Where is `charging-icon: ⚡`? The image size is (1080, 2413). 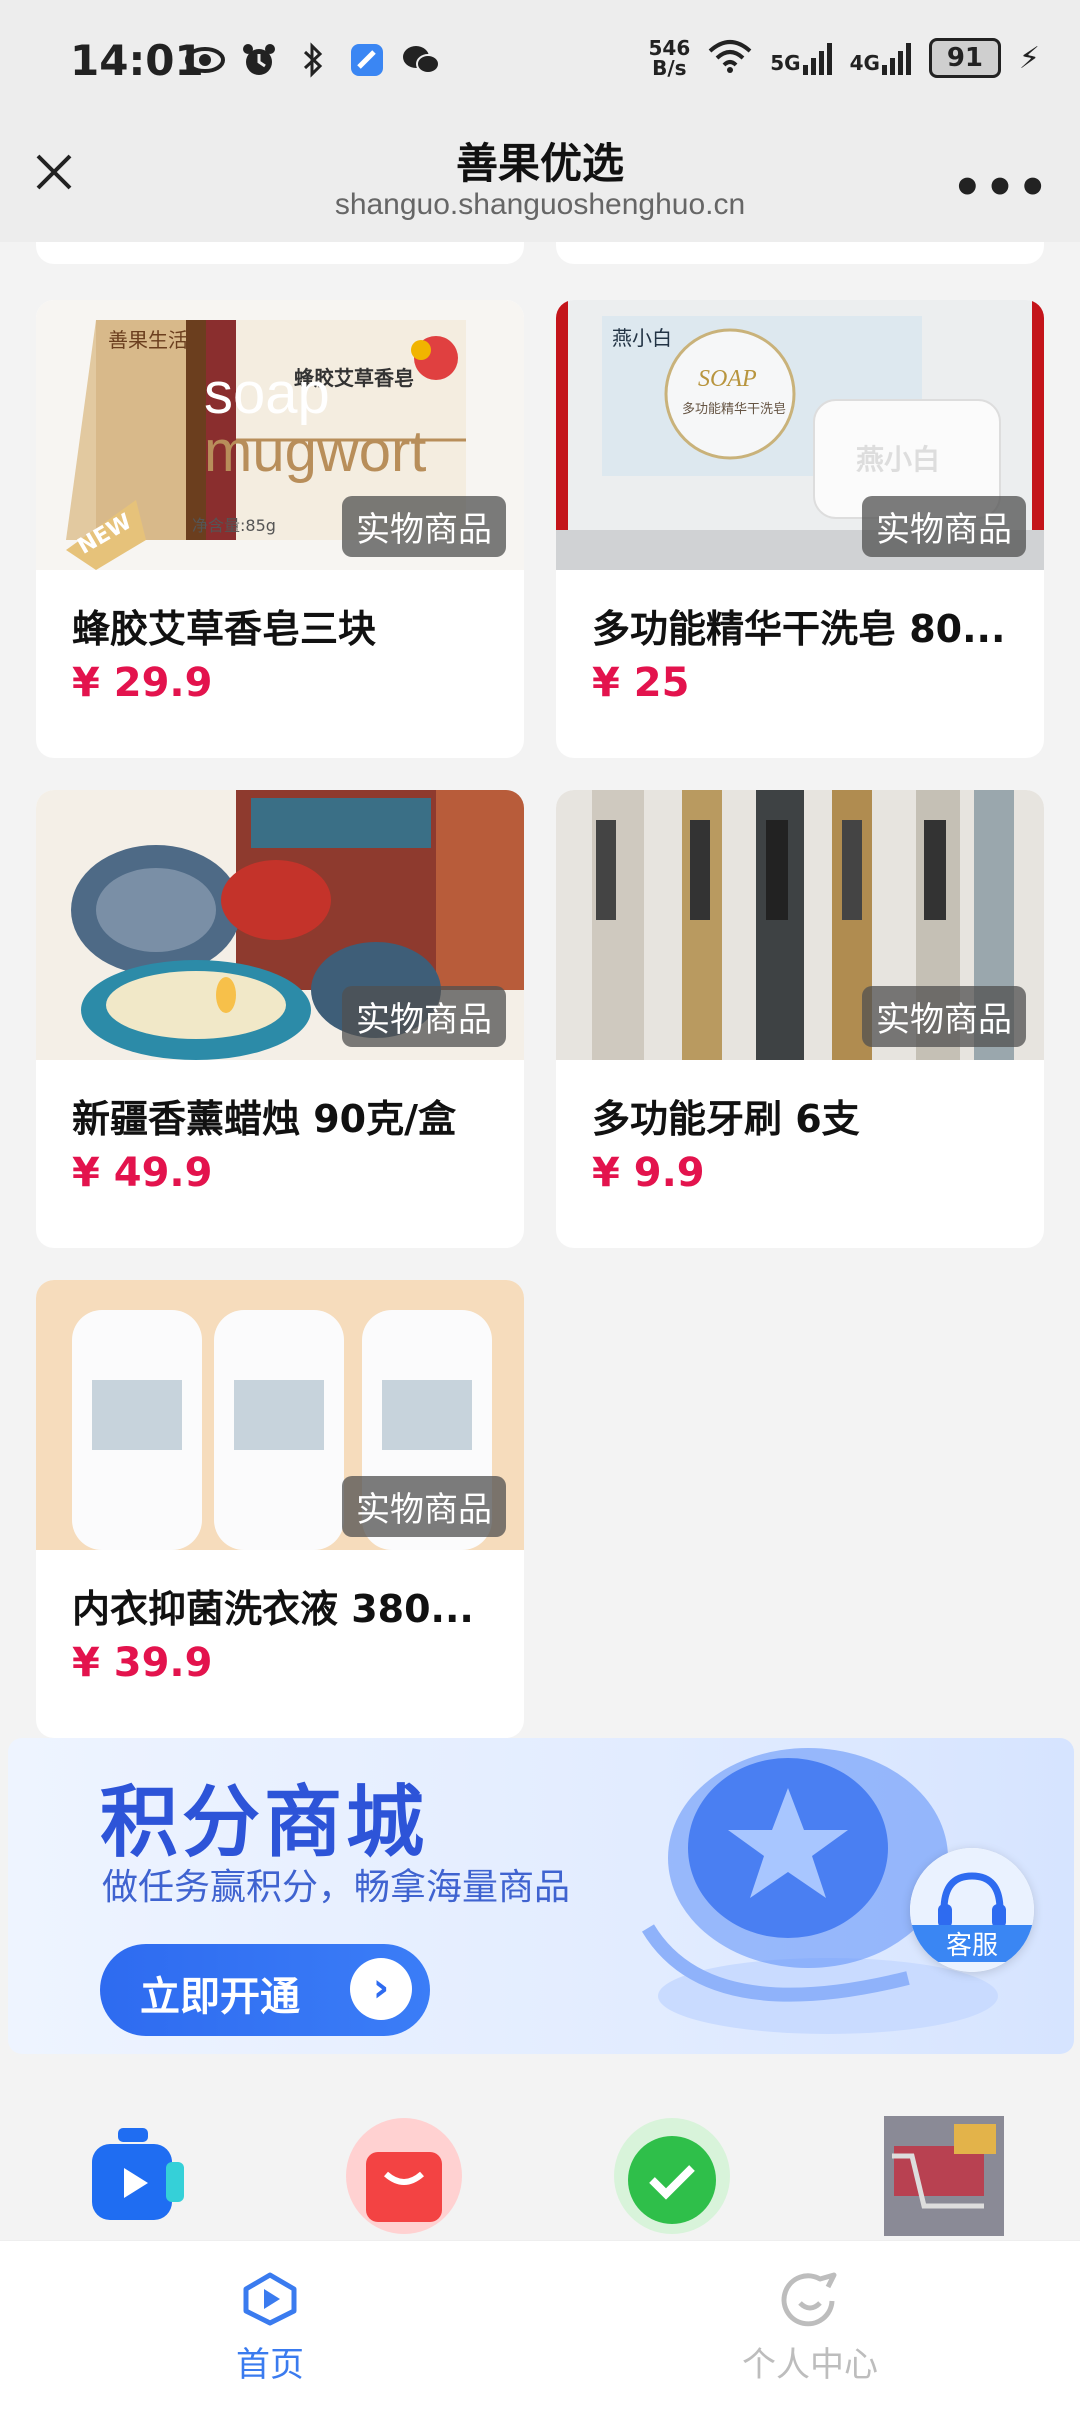
charging-icon: ⚡ is located at coordinates (1029, 58).